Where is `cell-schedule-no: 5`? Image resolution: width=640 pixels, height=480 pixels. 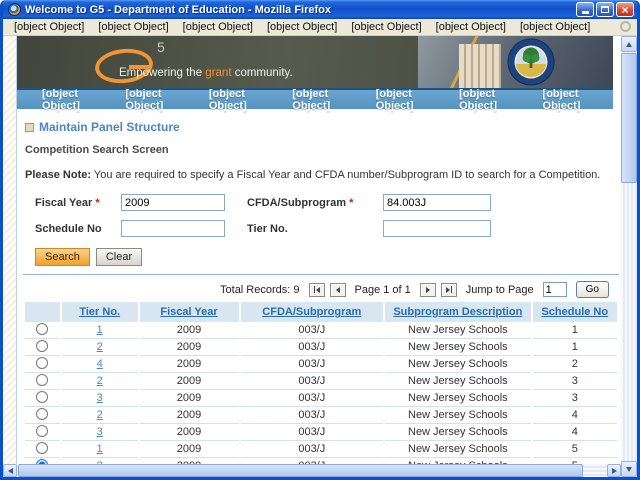 cell-schedule-no: 5 is located at coordinates (574, 449).